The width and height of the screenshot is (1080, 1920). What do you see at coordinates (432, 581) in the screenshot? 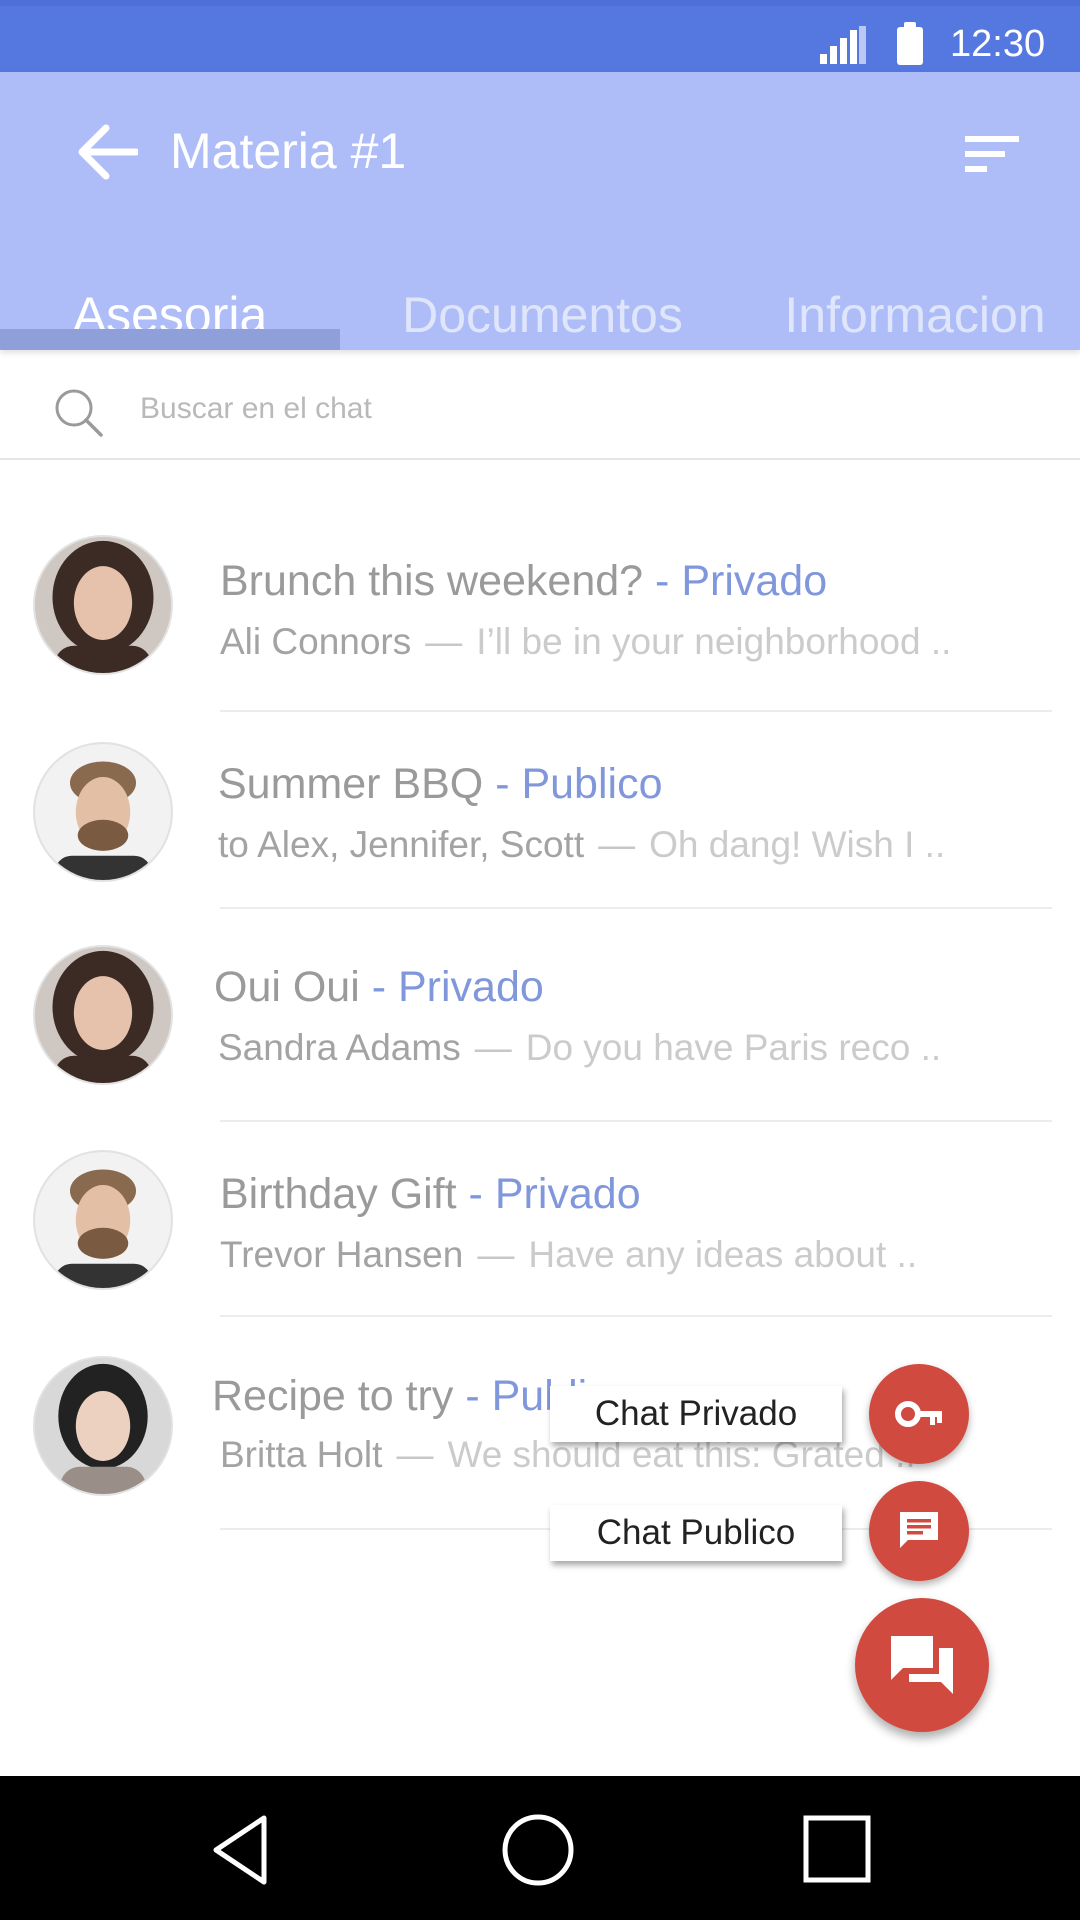
I see `chat-subject-text: Brunch this weekend?` at bounding box center [432, 581].